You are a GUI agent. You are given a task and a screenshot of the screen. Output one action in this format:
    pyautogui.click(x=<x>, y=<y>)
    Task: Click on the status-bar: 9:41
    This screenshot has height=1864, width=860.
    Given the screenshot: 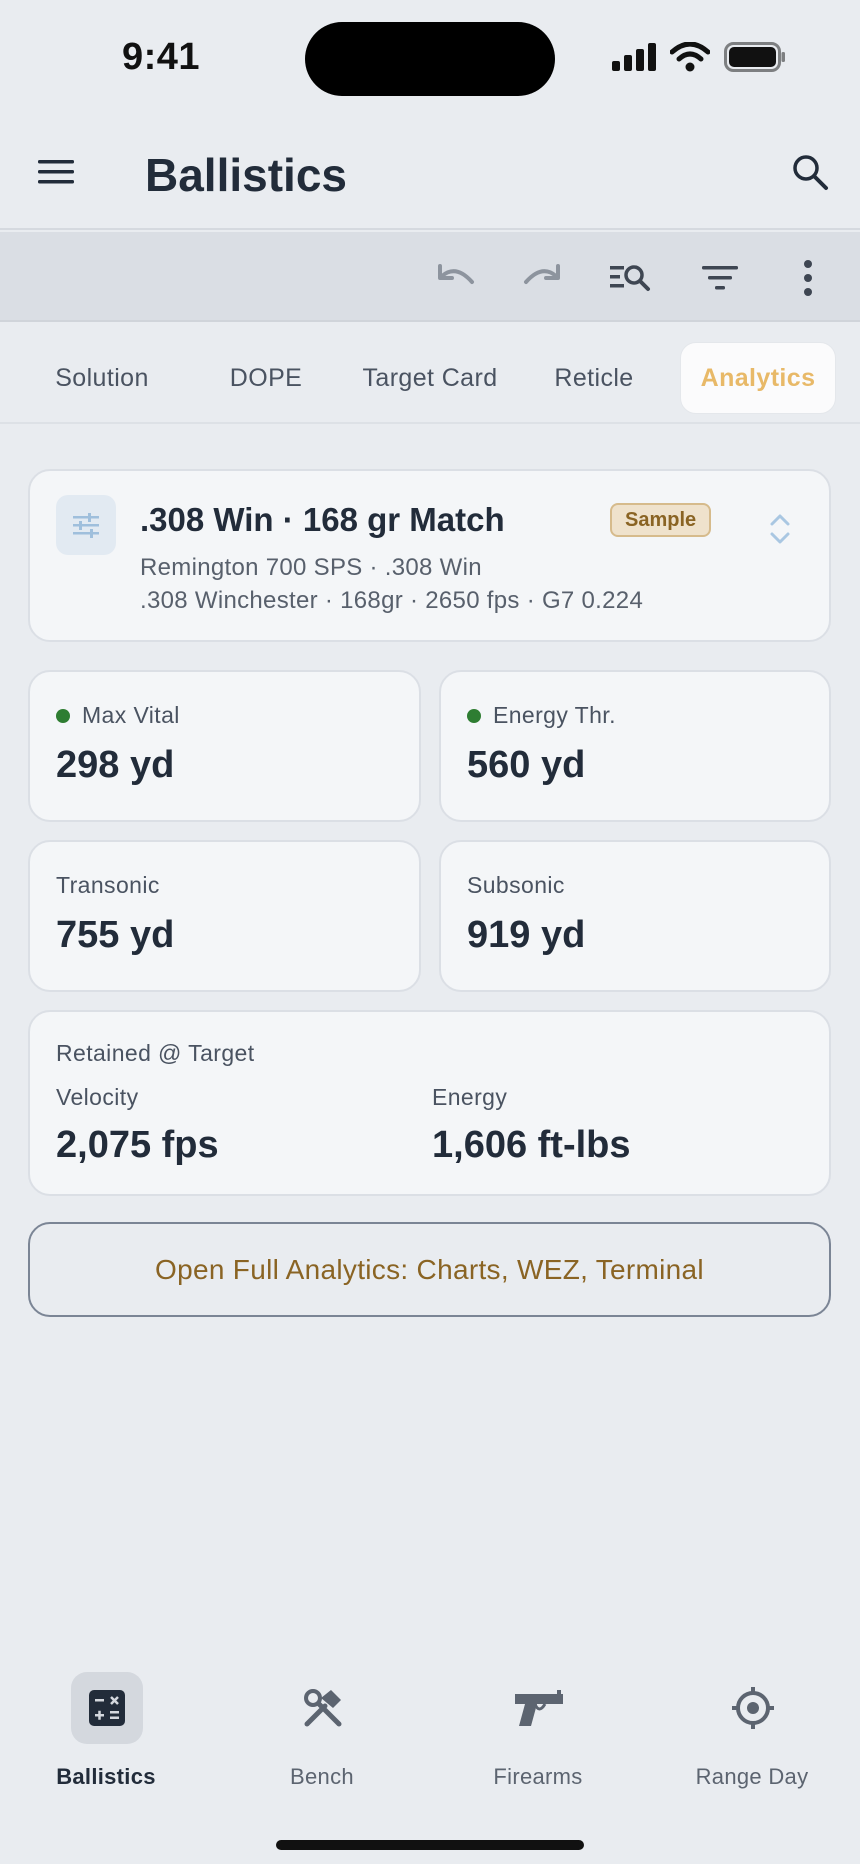 What is the action you would take?
    pyautogui.click(x=430, y=56)
    